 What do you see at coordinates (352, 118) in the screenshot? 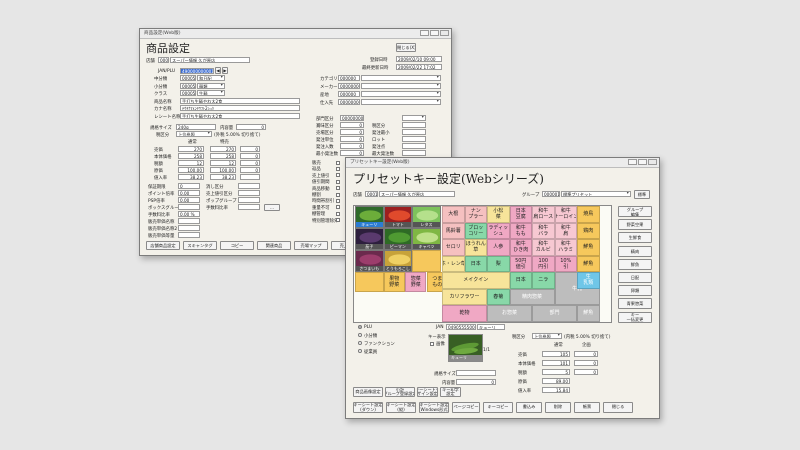
I see `mid-field: 00000000` at bounding box center [352, 118].